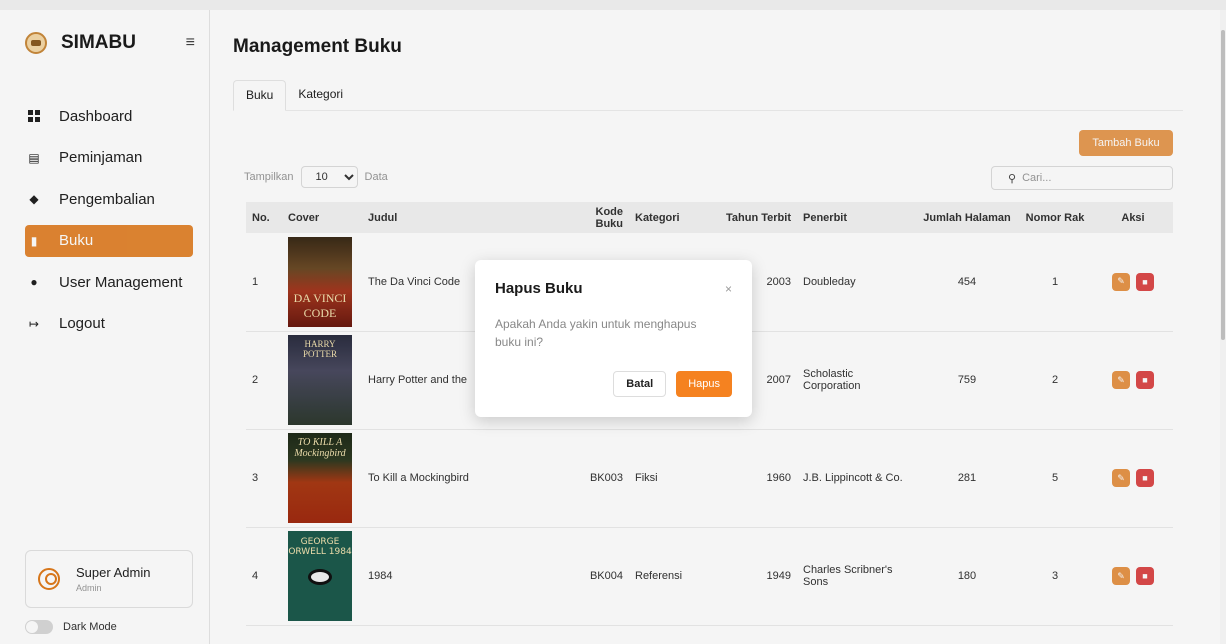 The width and height of the screenshot is (1226, 644). Describe the element at coordinates (640, 384) in the screenshot. I see `cancel-button: Batal` at that location.